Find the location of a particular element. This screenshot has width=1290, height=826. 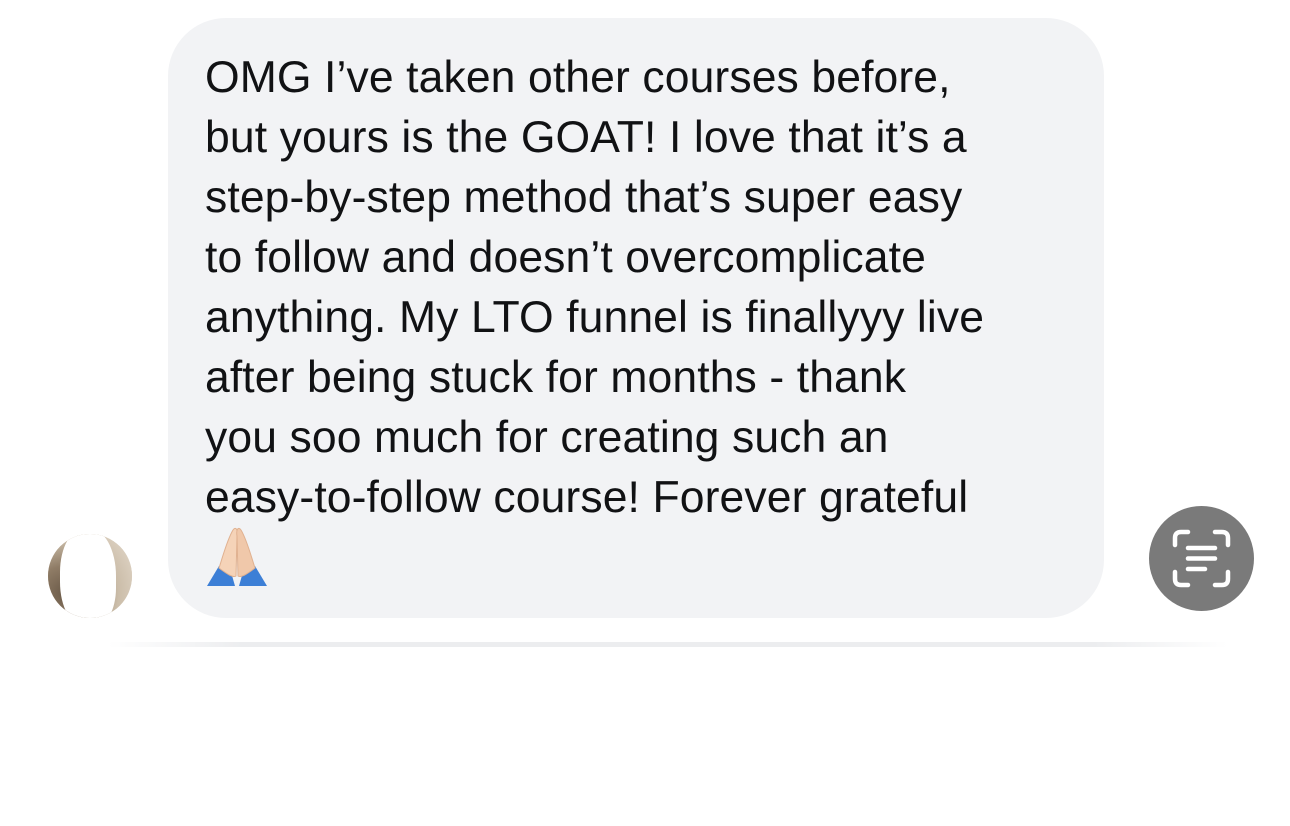

folded-hands-emoji-icon is located at coordinates (237, 557).